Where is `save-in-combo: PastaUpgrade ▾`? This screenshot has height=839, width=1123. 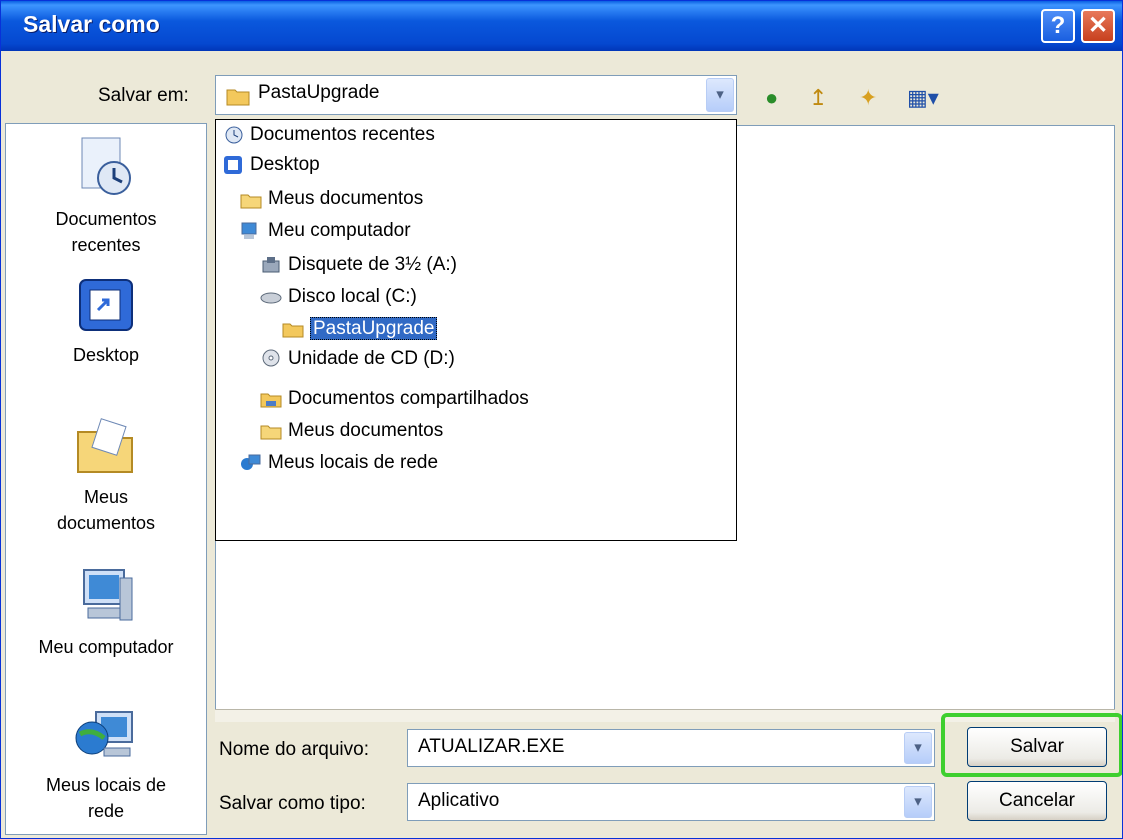
save-in-combo: PastaUpgrade ▾ is located at coordinates (476, 95).